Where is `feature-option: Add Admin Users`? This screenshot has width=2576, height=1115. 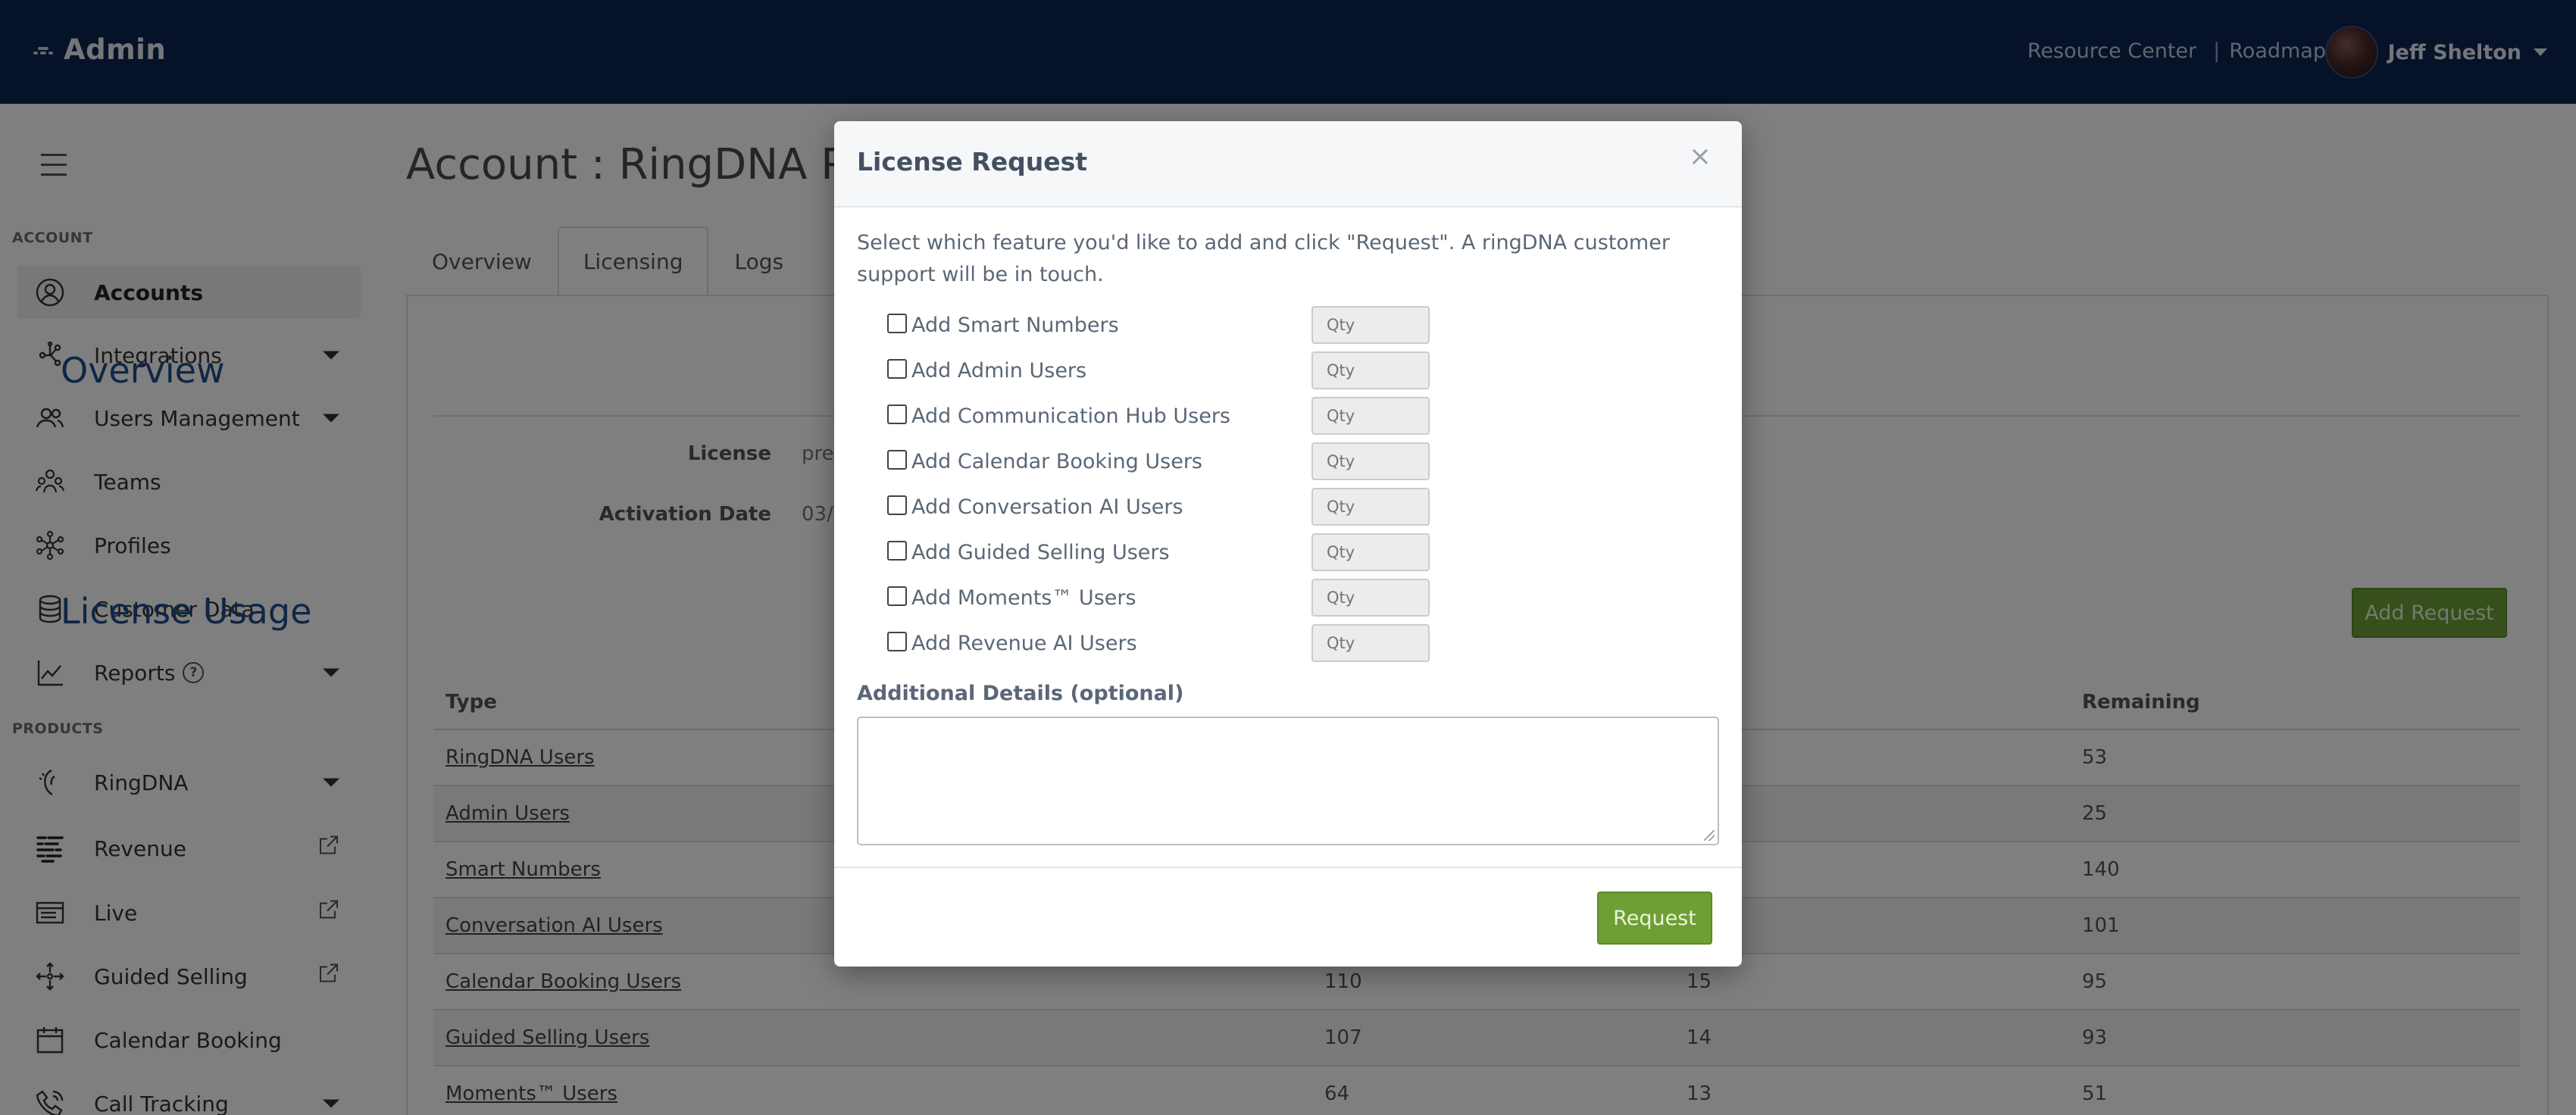 feature-option: Add Admin Users is located at coordinates (1158, 370).